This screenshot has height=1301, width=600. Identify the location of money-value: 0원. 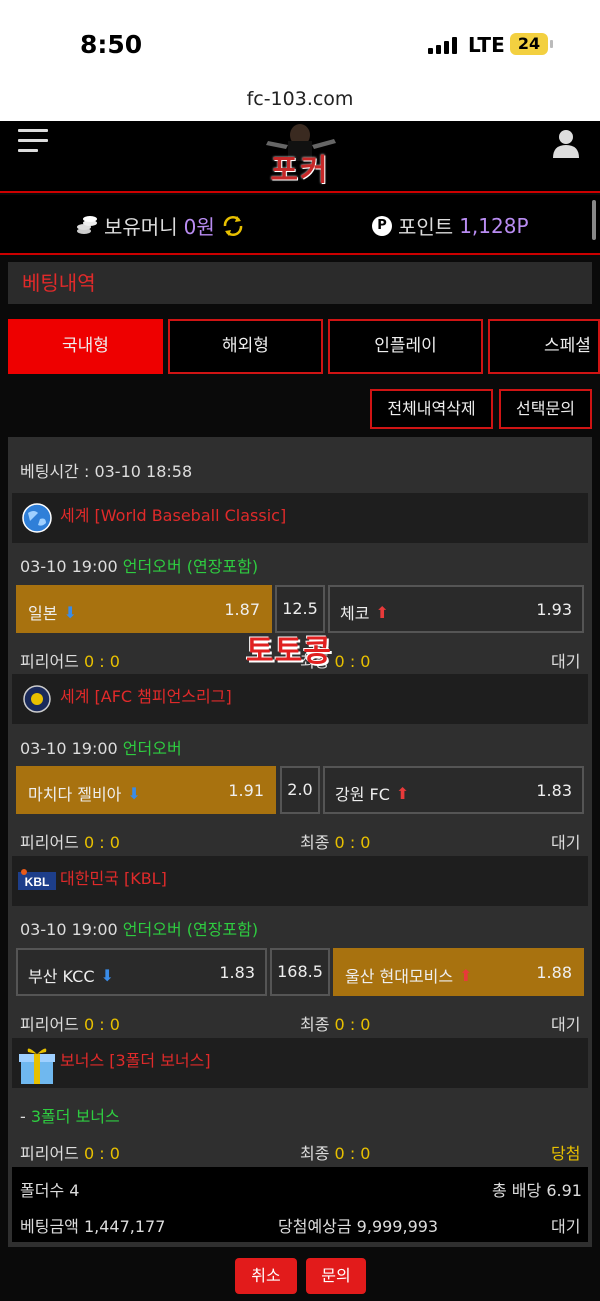
(199, 227).